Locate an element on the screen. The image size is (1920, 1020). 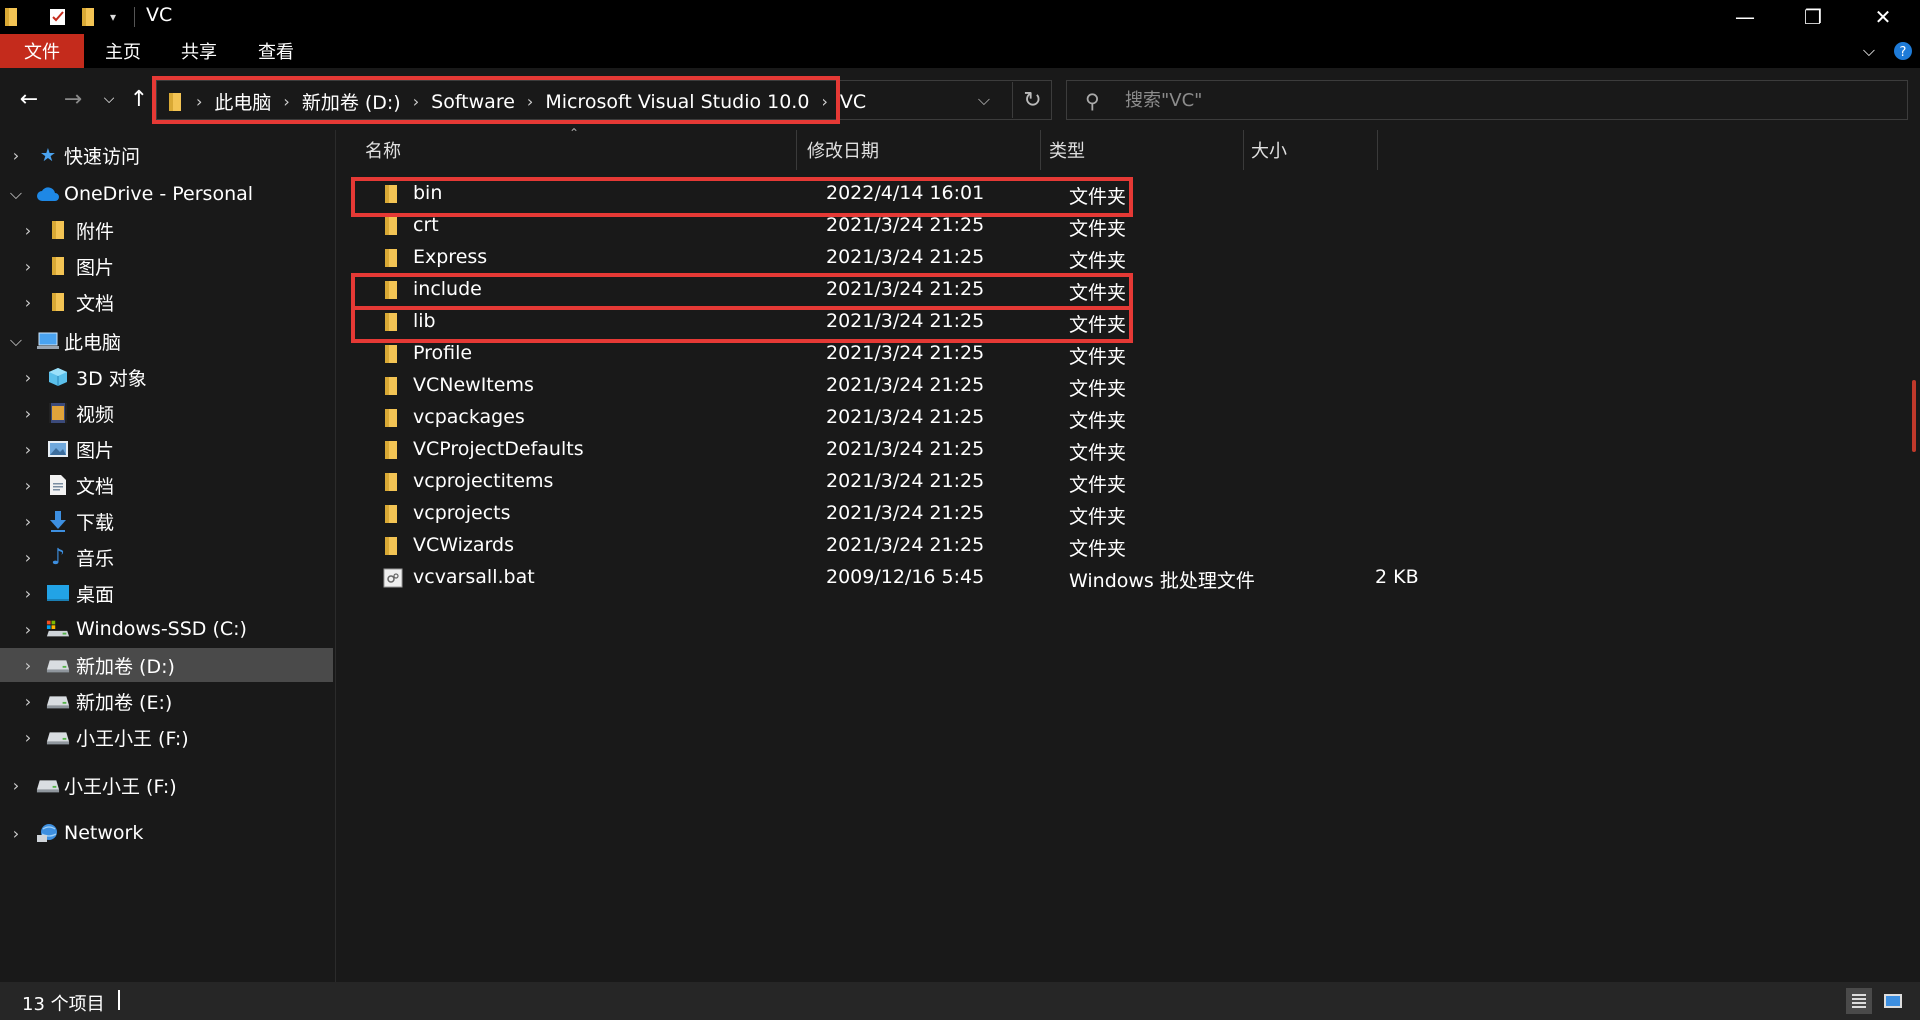
nav-drive-e: › 新加卷 (E:) is located at coordinates (166, 701).